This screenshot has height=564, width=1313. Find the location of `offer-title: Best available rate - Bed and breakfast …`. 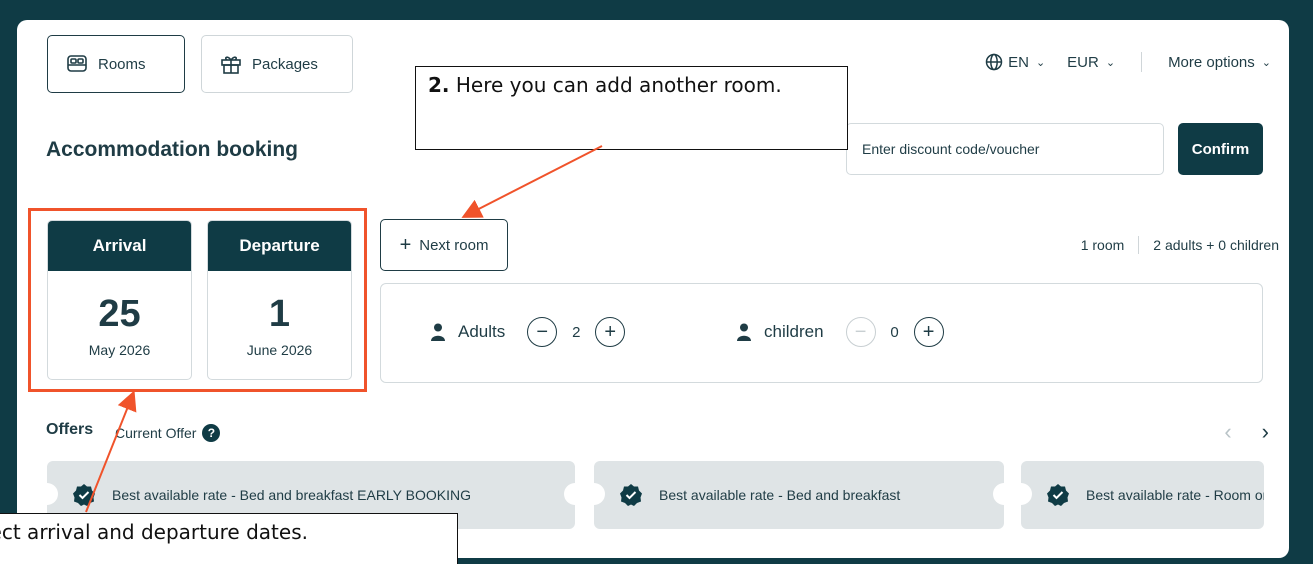

offer-title: Best available rate - Bed and breakfast … is located at coordinates (291, 495).